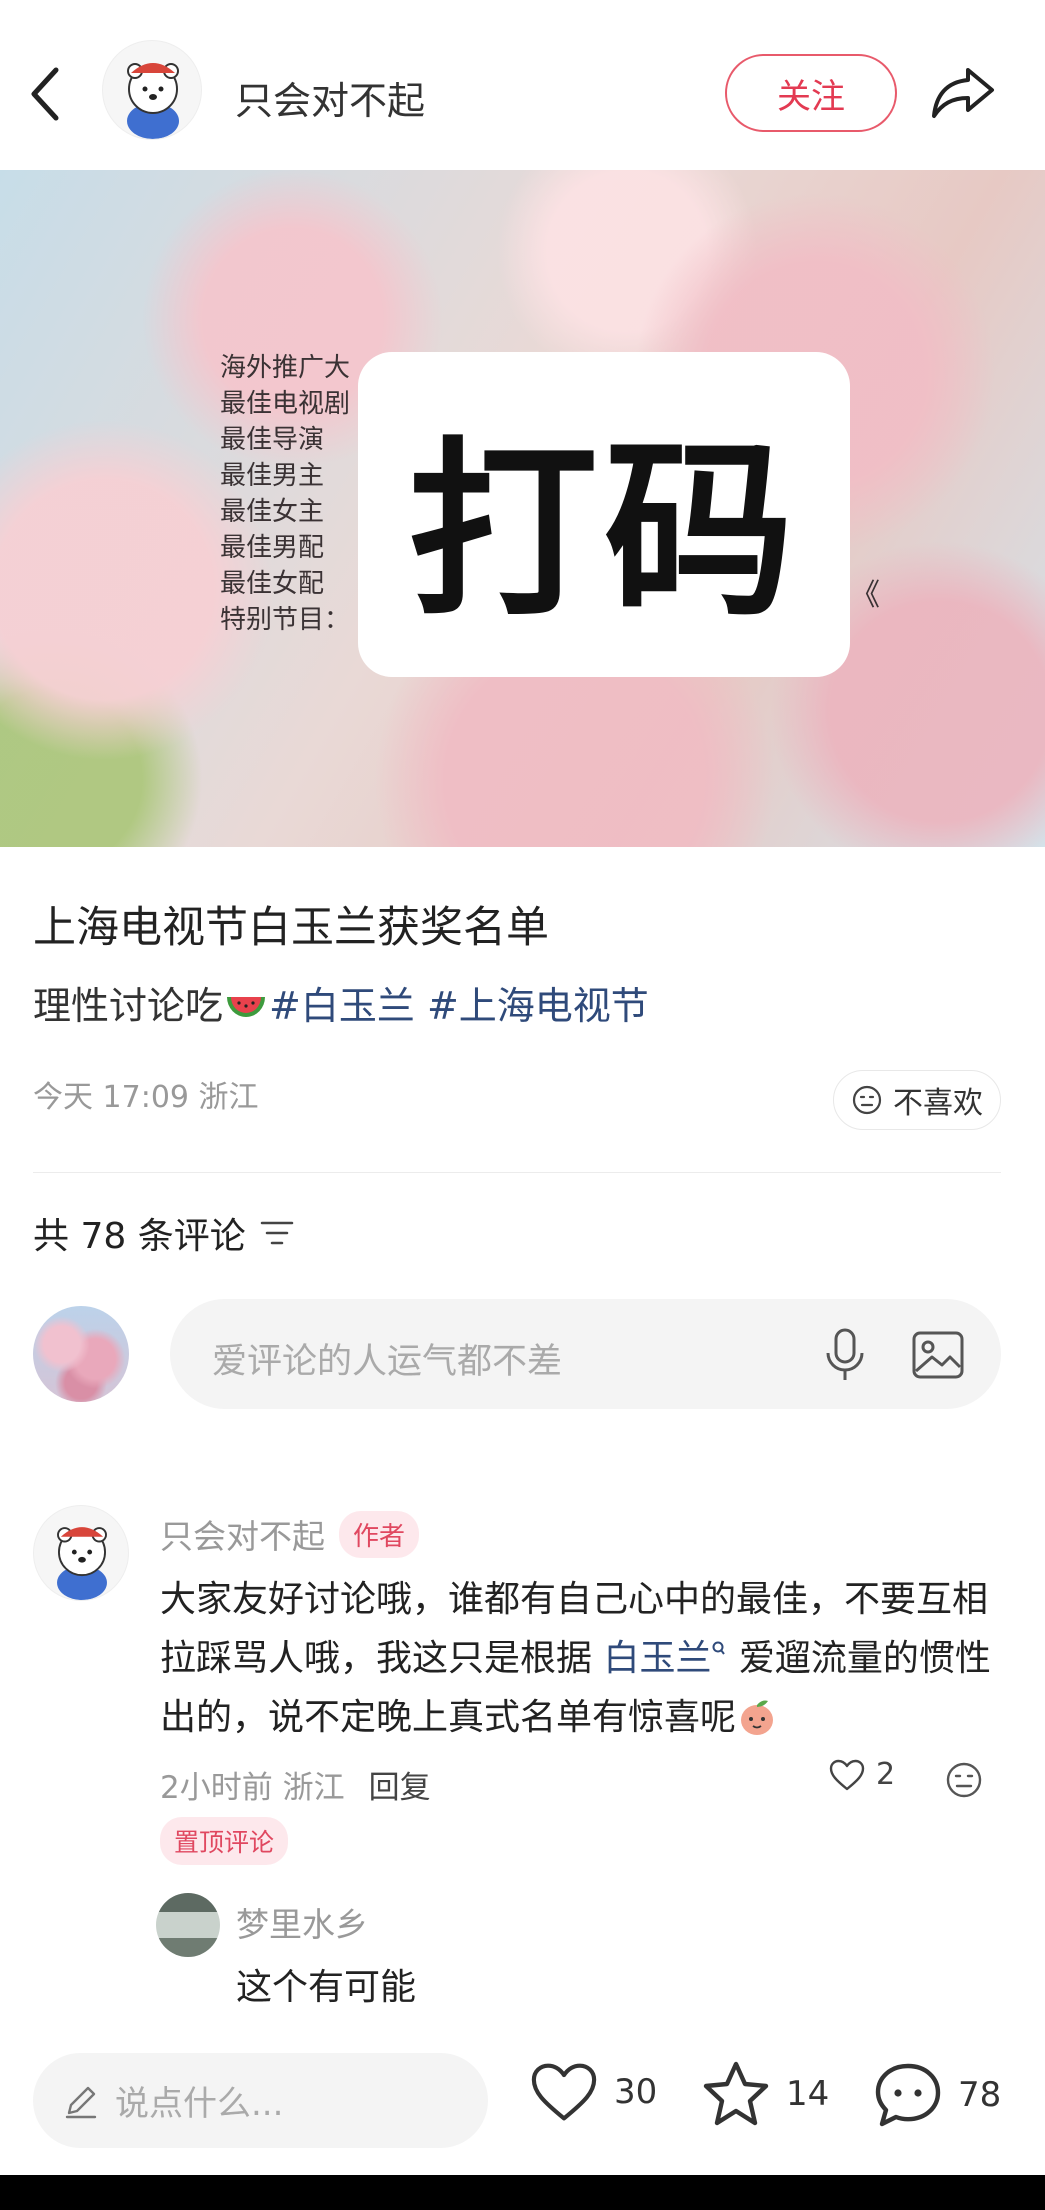  I want to click on share-icon, so click(963, 92).